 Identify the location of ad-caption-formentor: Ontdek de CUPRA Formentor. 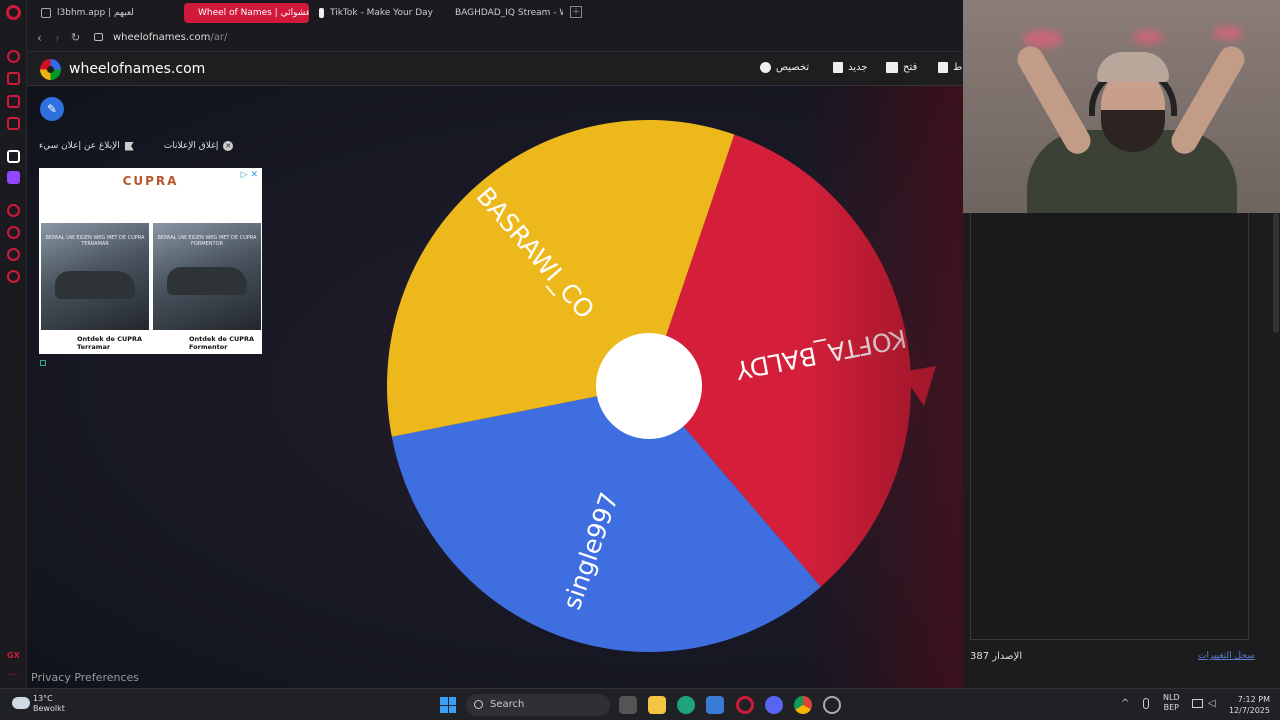
(224, 343).